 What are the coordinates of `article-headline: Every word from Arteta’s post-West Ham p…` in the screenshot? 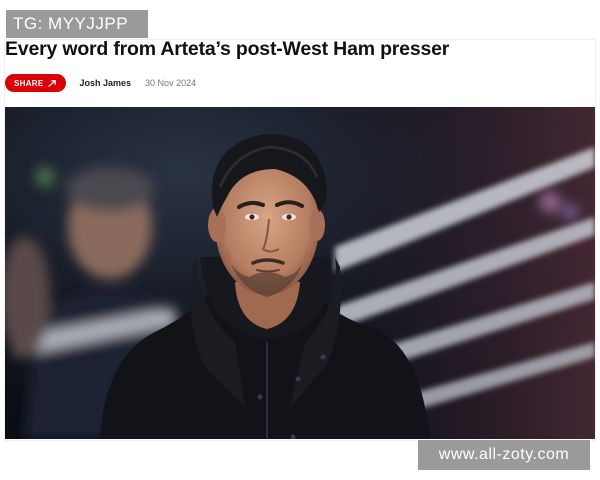 It's located at (227, 49).